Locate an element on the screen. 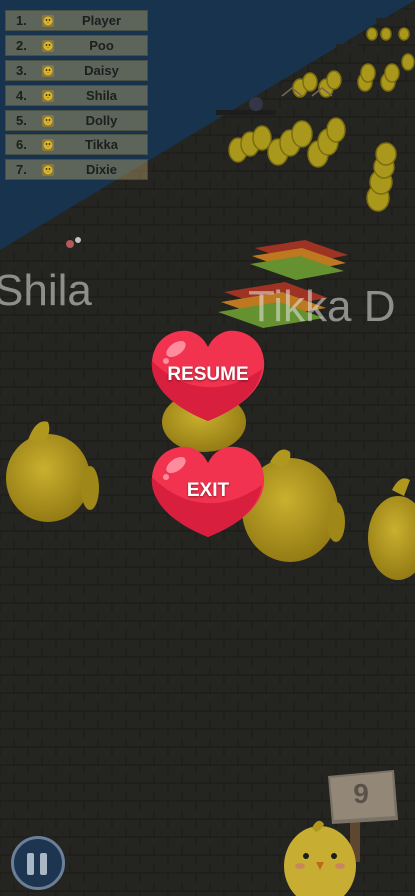 The image size is (415, 896). world-label-shila: Shila is located at coordinates (46, 290).